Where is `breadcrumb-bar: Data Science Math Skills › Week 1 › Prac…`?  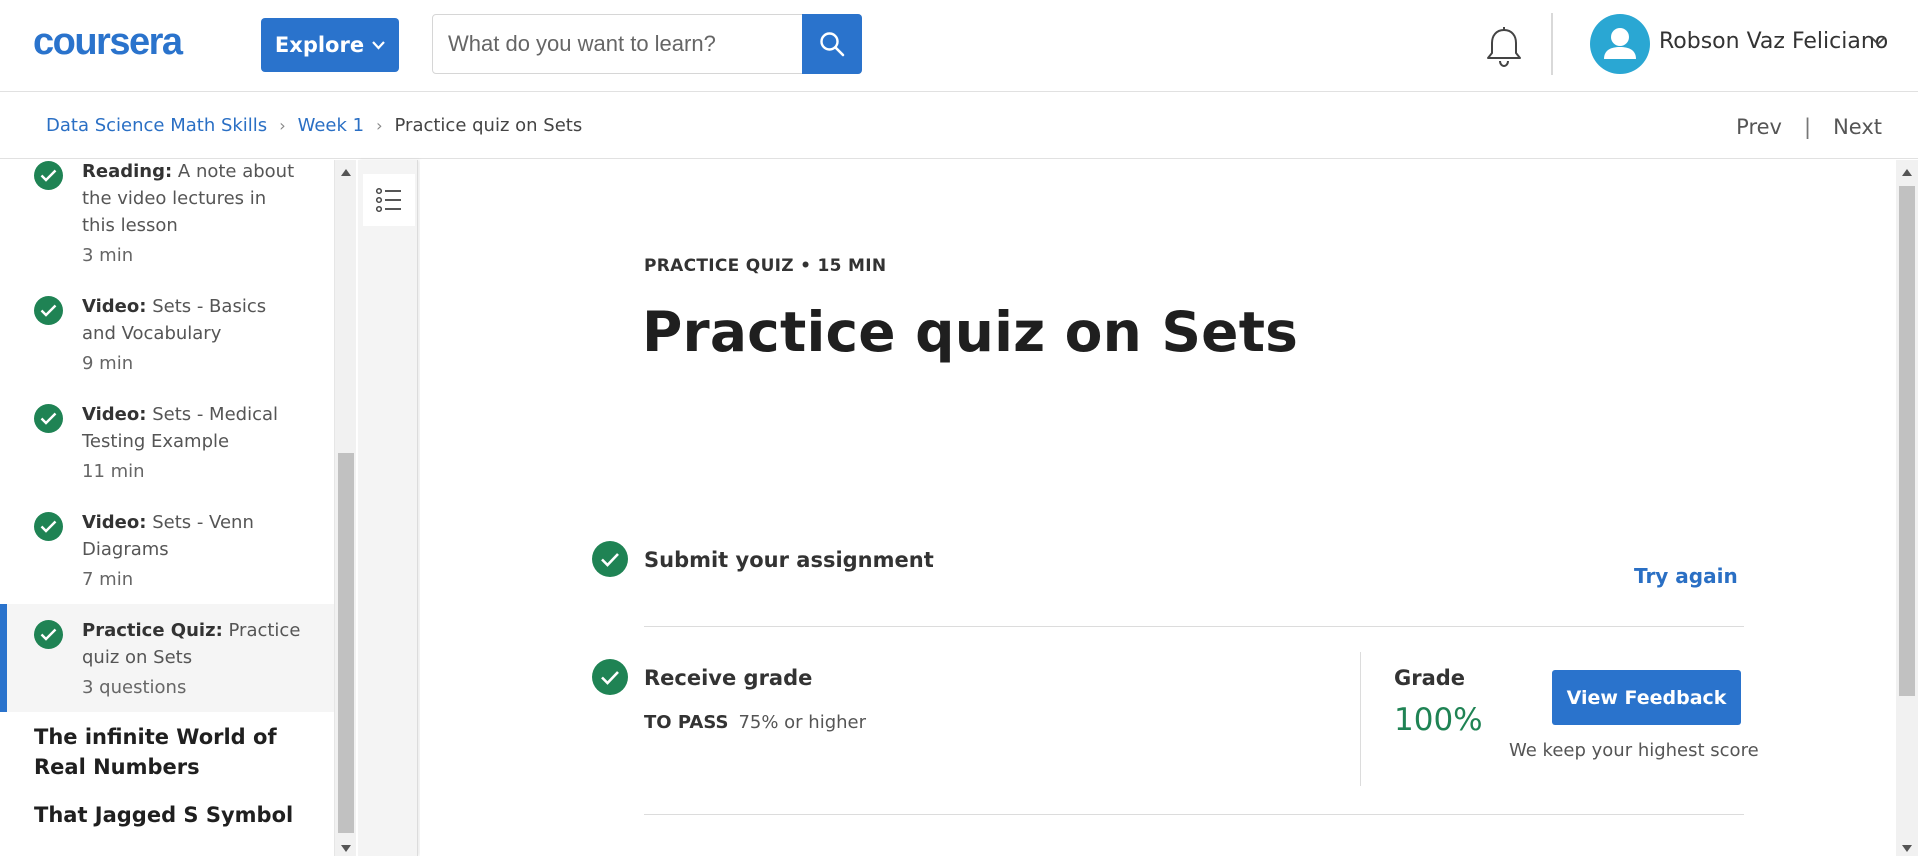
breadcrumb-bar: Data Science Math Skills › Week 1 › Prac… is located at coordinates (959, 126).